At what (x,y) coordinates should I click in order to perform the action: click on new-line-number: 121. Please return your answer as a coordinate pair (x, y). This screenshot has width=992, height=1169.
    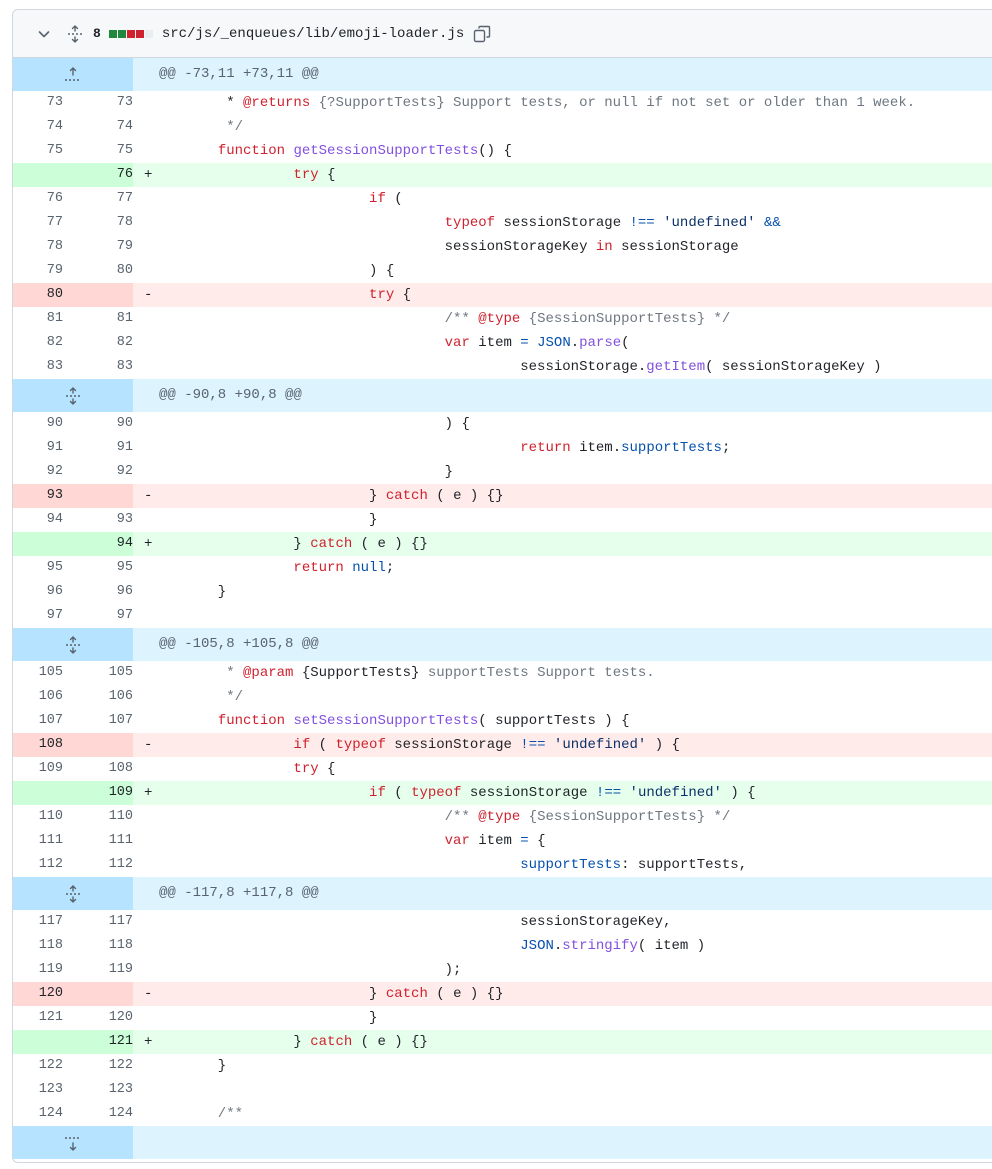
    Looking at the image, I should click on (98, 1042).